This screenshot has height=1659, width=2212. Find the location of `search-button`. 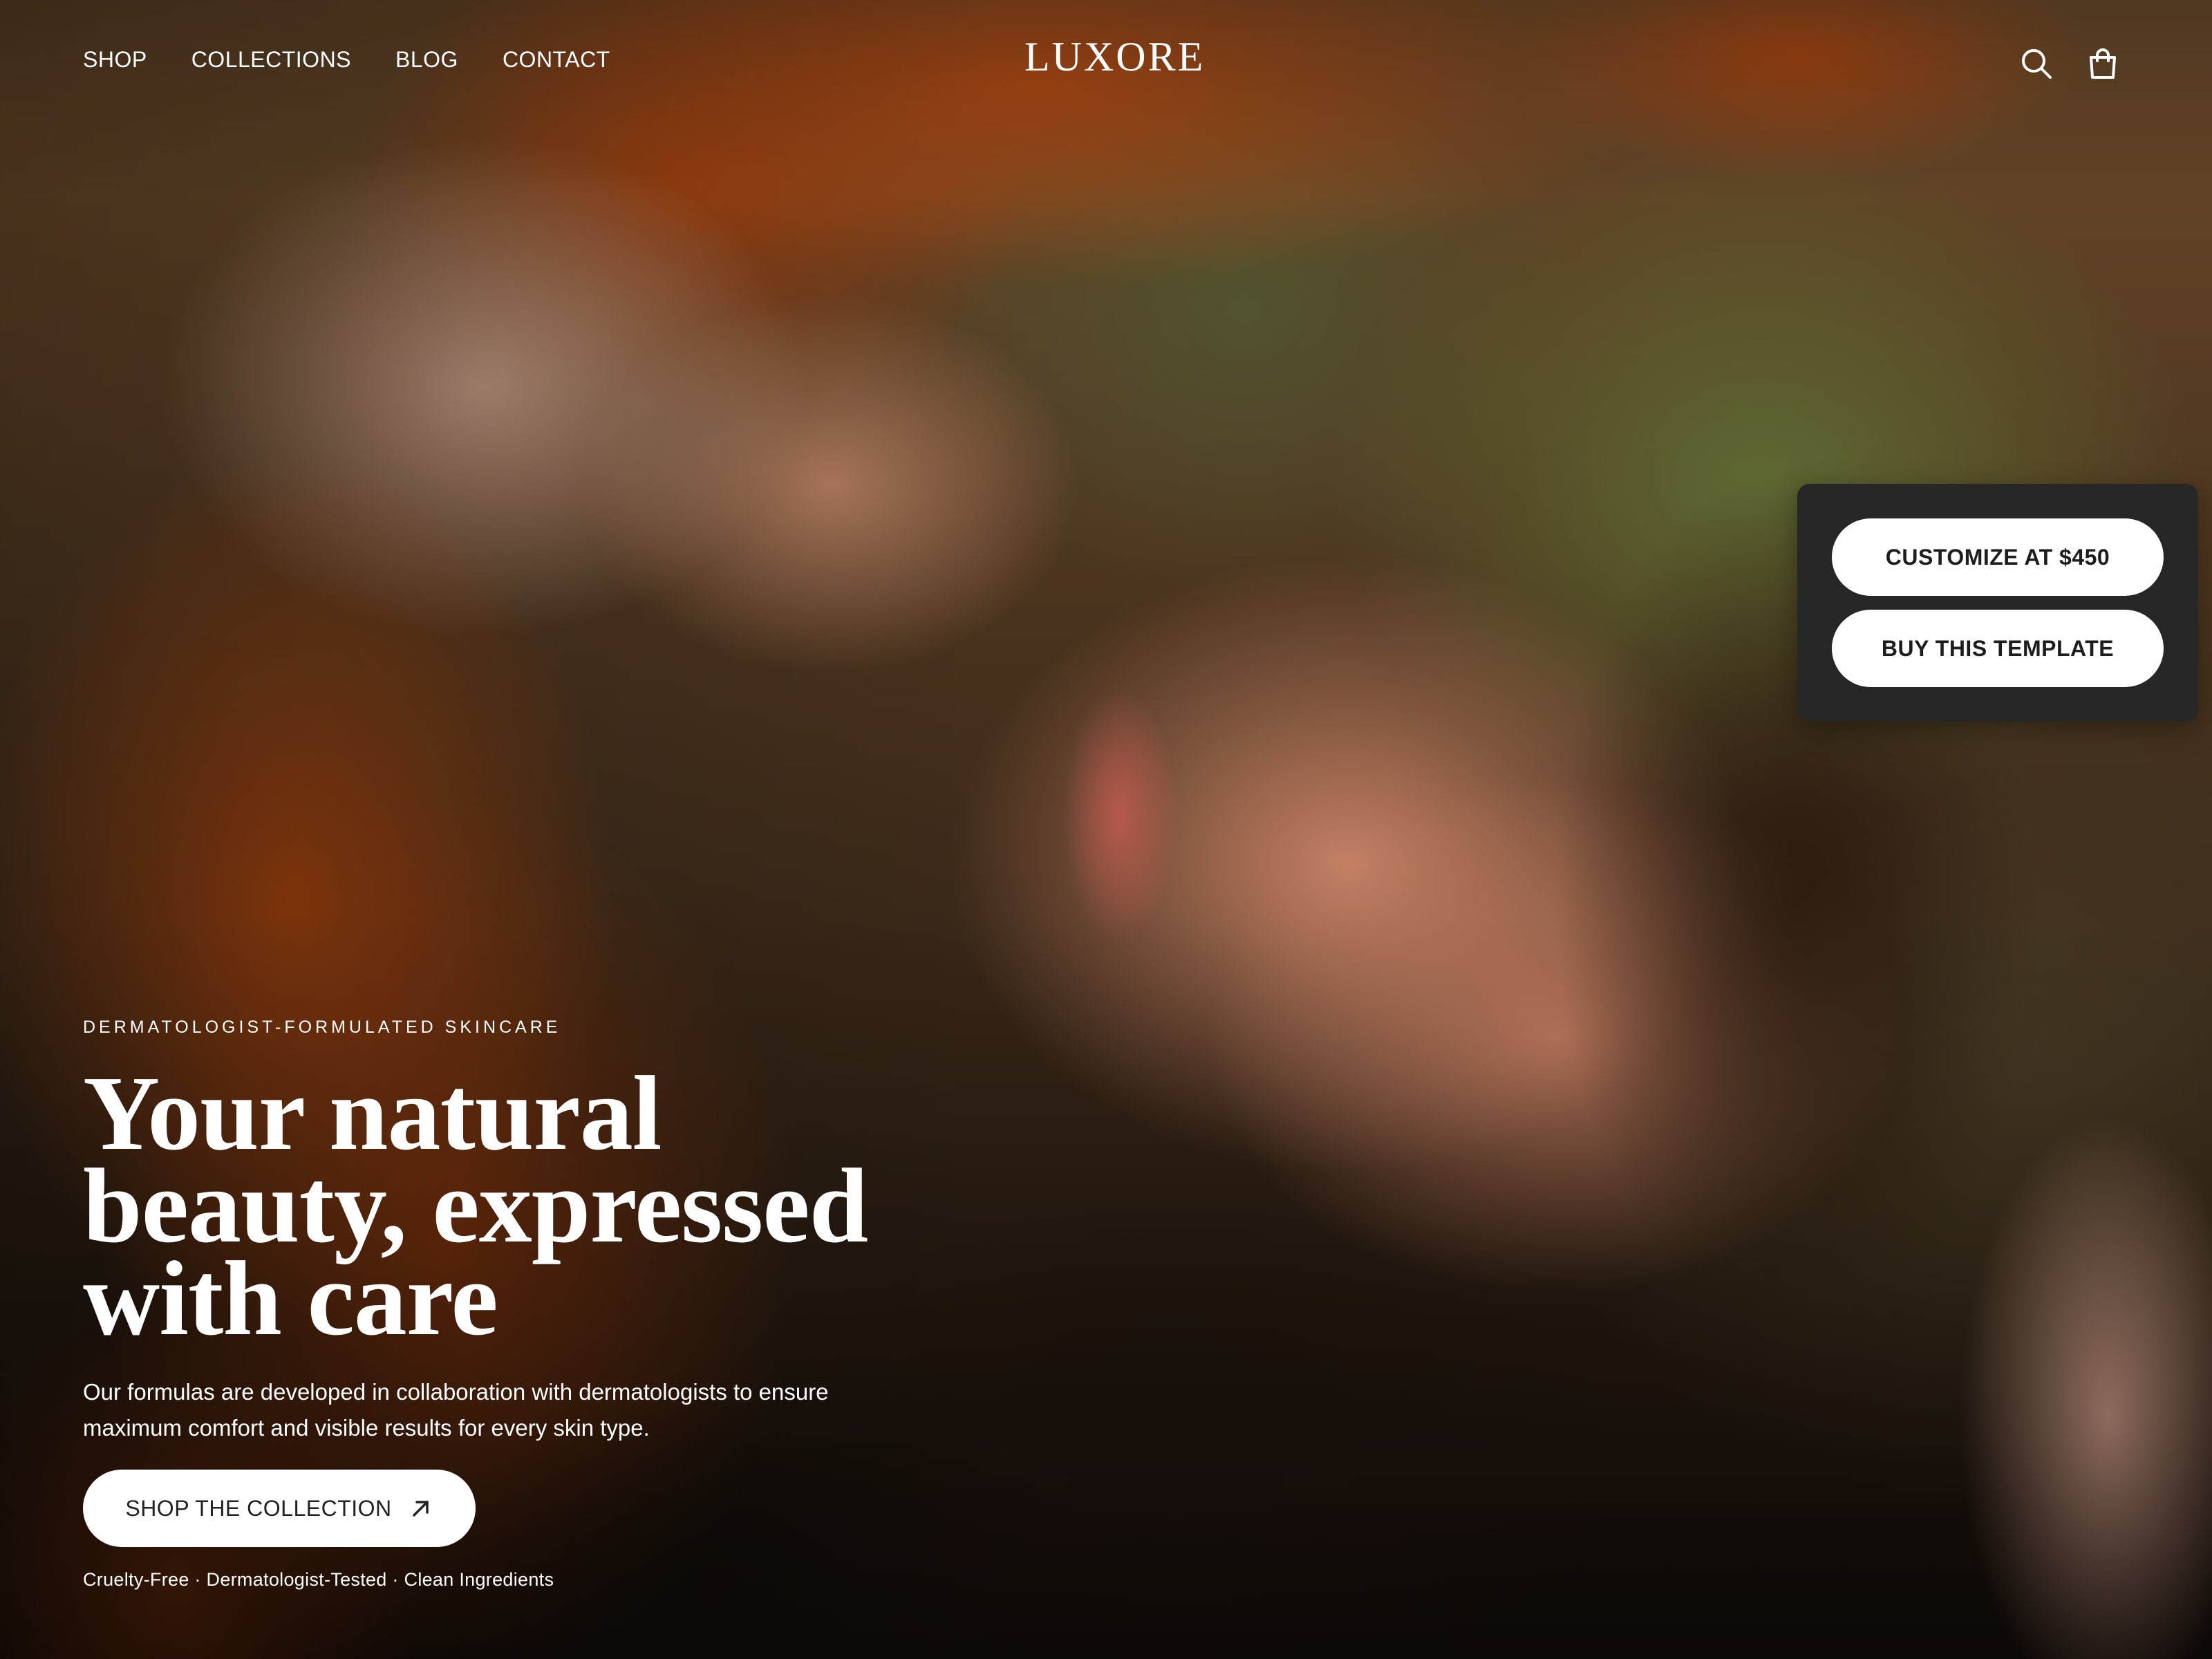

search-button is located at coordinates (2036, 64).